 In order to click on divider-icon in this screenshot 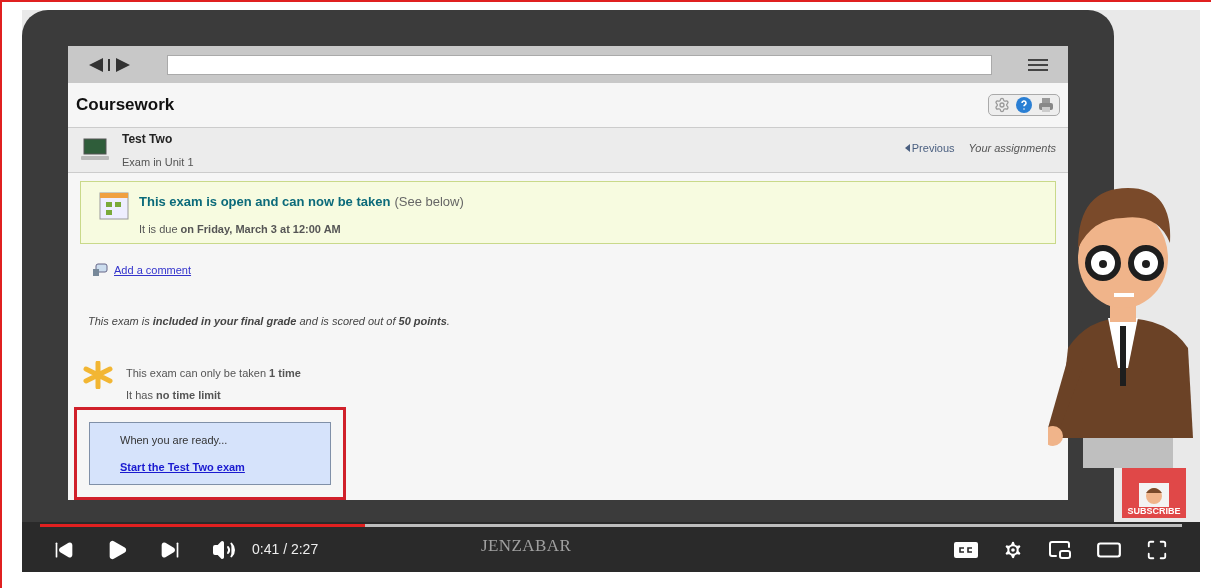, I will do `click(109, 64)`.